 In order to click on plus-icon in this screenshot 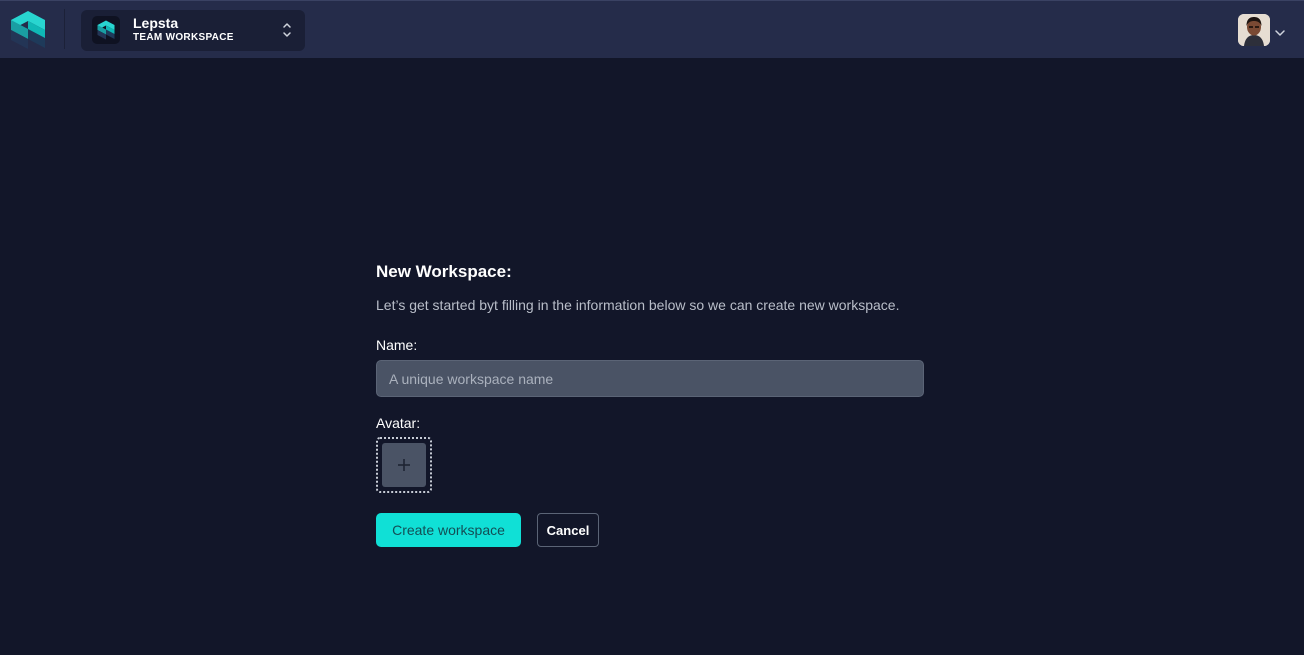, I will do `click(404, 467)`.